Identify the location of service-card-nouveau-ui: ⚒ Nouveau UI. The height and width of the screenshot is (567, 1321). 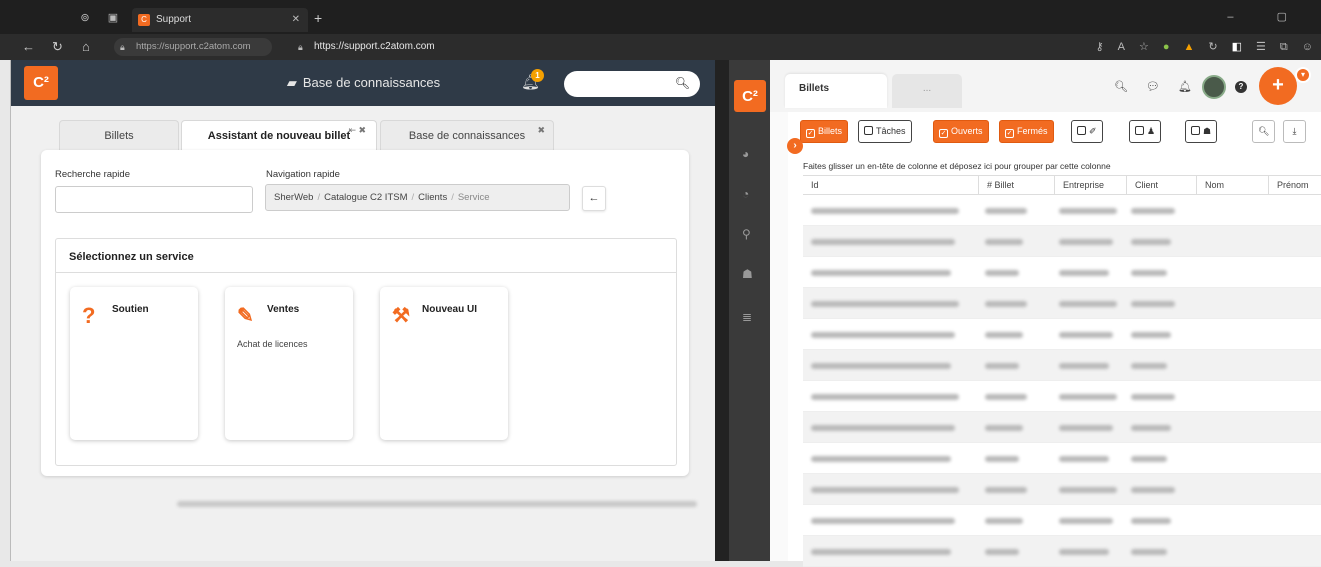
(444, 363).